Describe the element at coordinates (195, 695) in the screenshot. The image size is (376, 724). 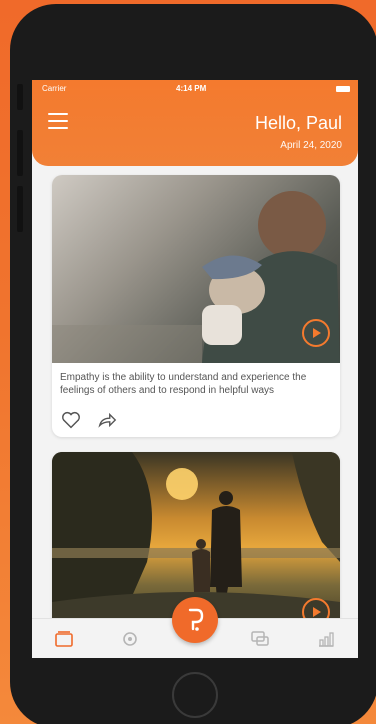
I see `home-button` at that location.